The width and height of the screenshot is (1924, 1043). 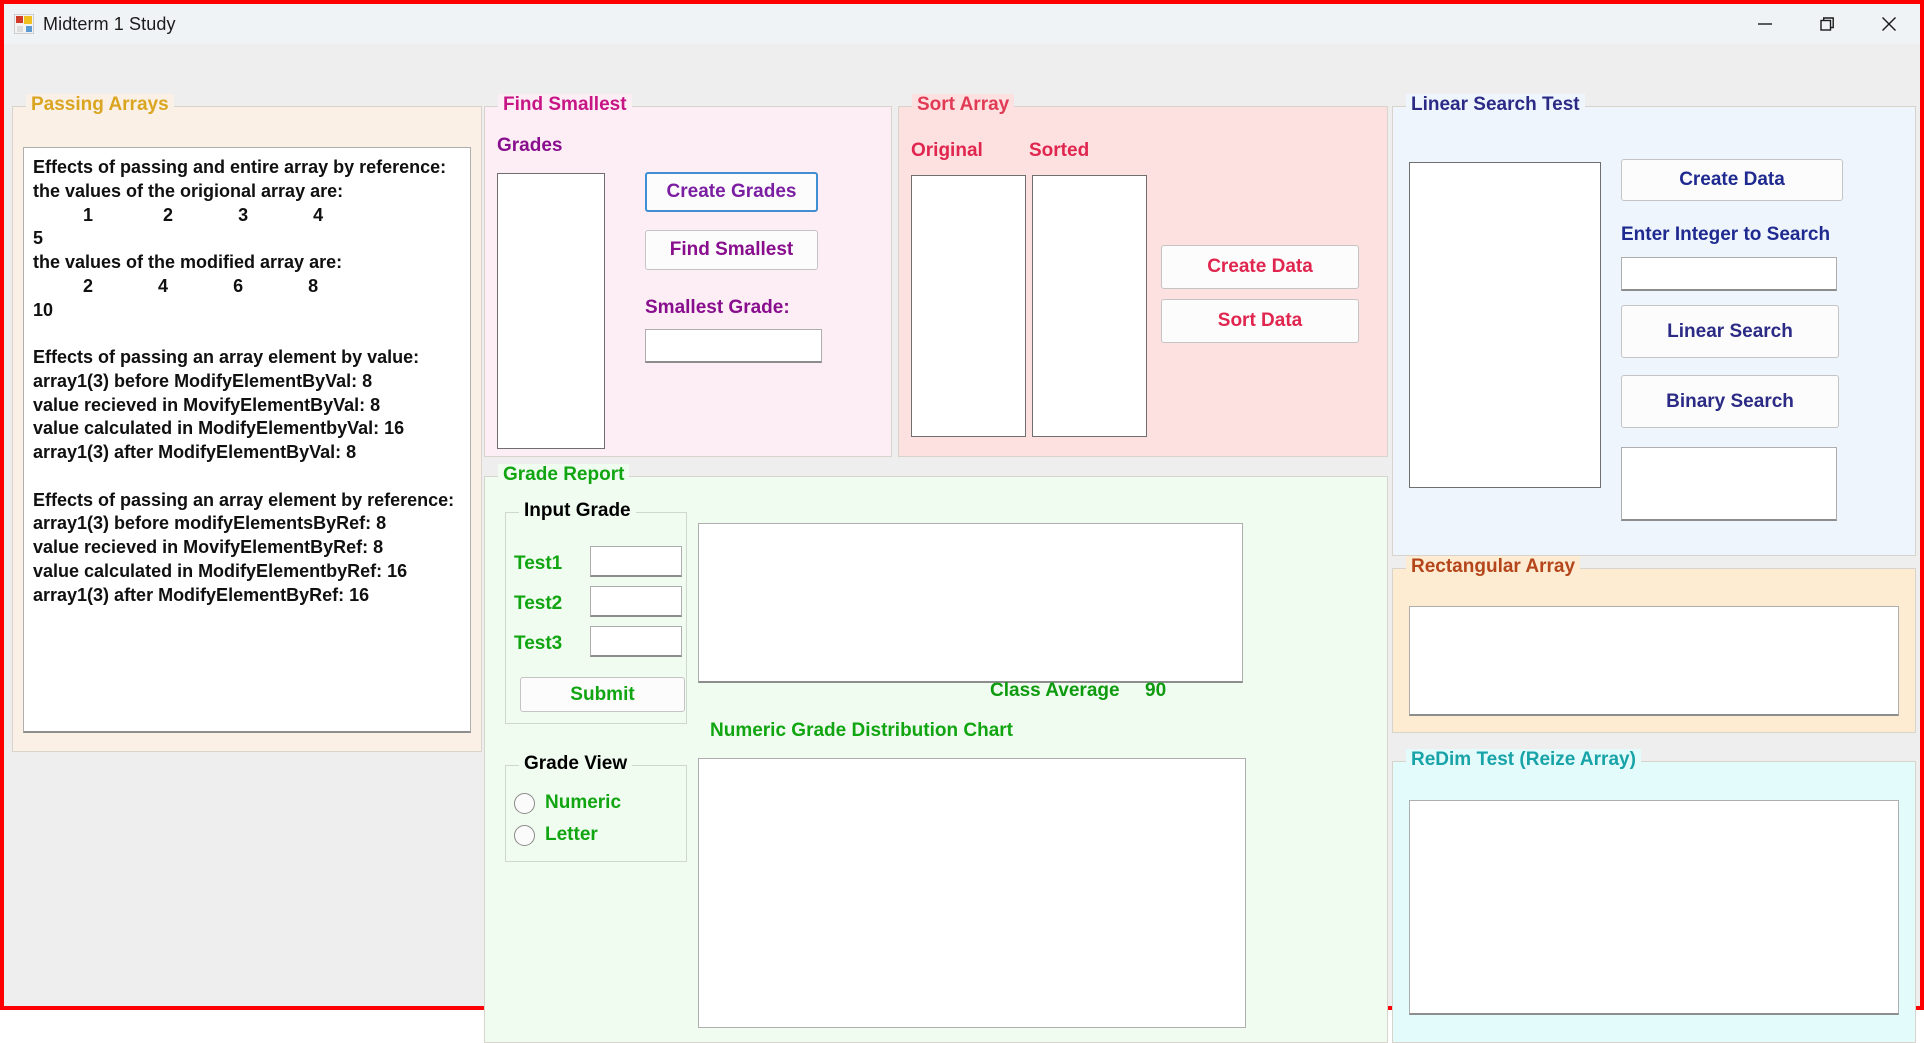 What do you see at coordinates (583, 802) in the screenshot?
I see `numeric-label: Numeric` at bounding box center [583, 802].